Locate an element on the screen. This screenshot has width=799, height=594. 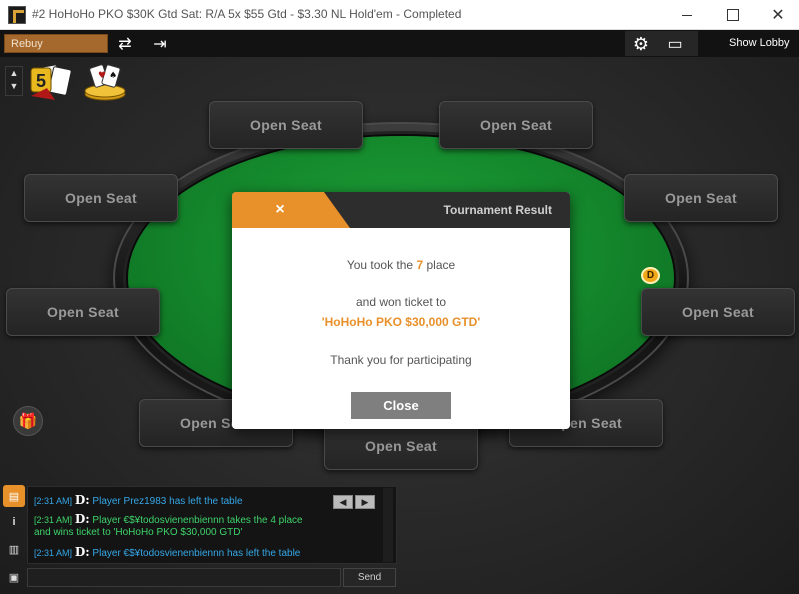
show-lobby-button: Show Lobby is located at coordinates (748, 43).